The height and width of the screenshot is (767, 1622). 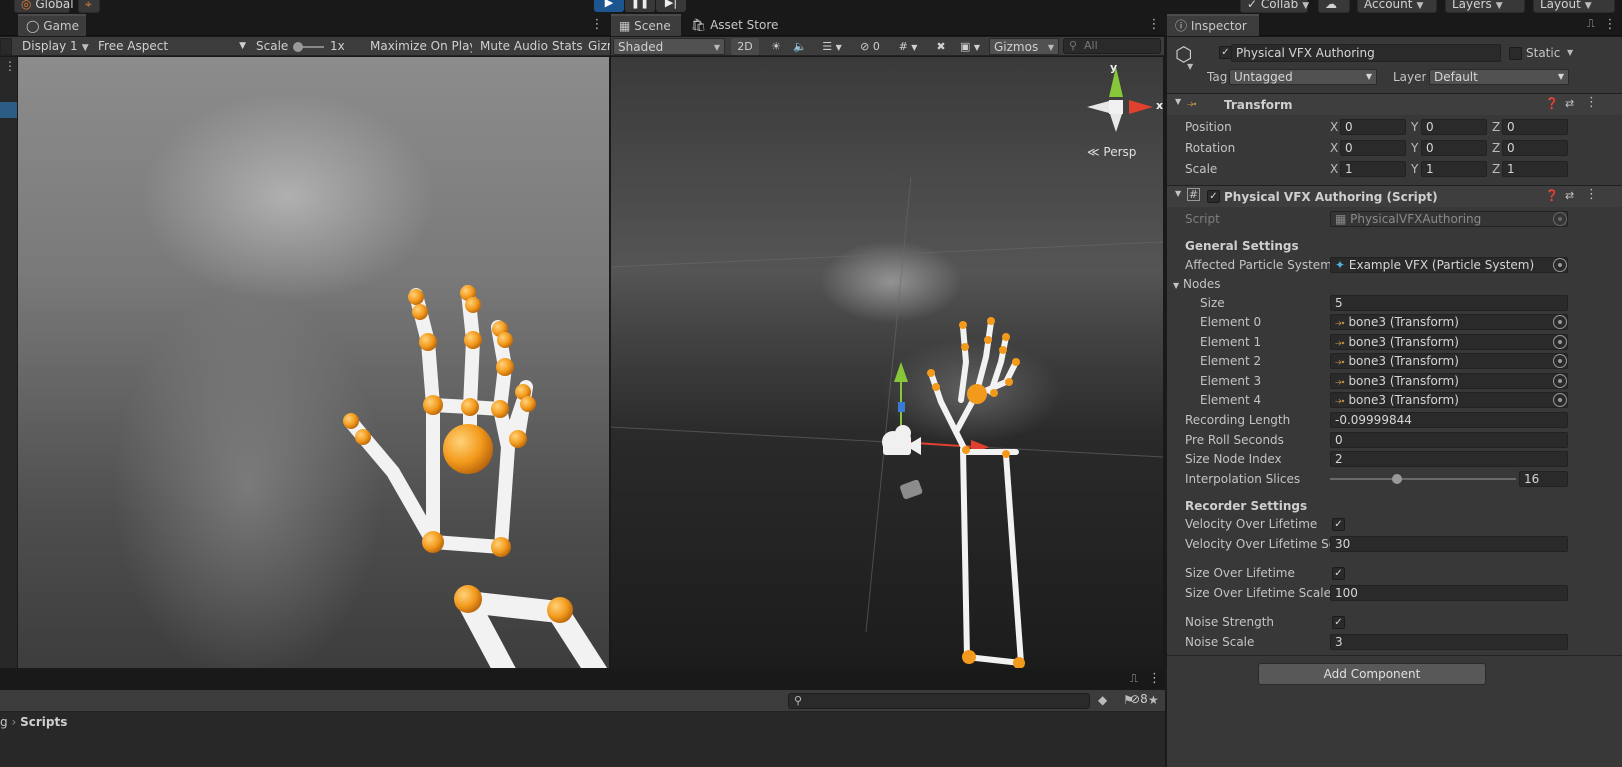 I want to click on hidden-count-badge: ⊘8, so click(x=1139, y=699).